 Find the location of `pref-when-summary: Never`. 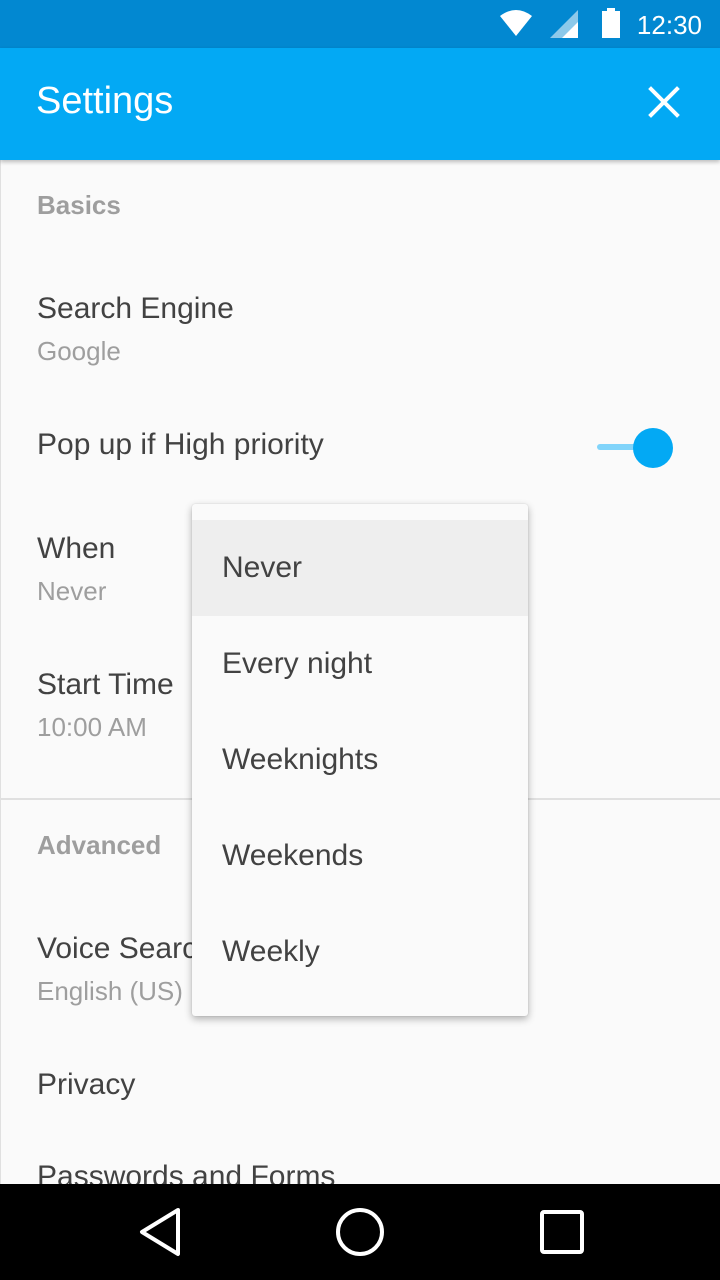

pref-when-summary: Never is located at coordinates (72, 591).